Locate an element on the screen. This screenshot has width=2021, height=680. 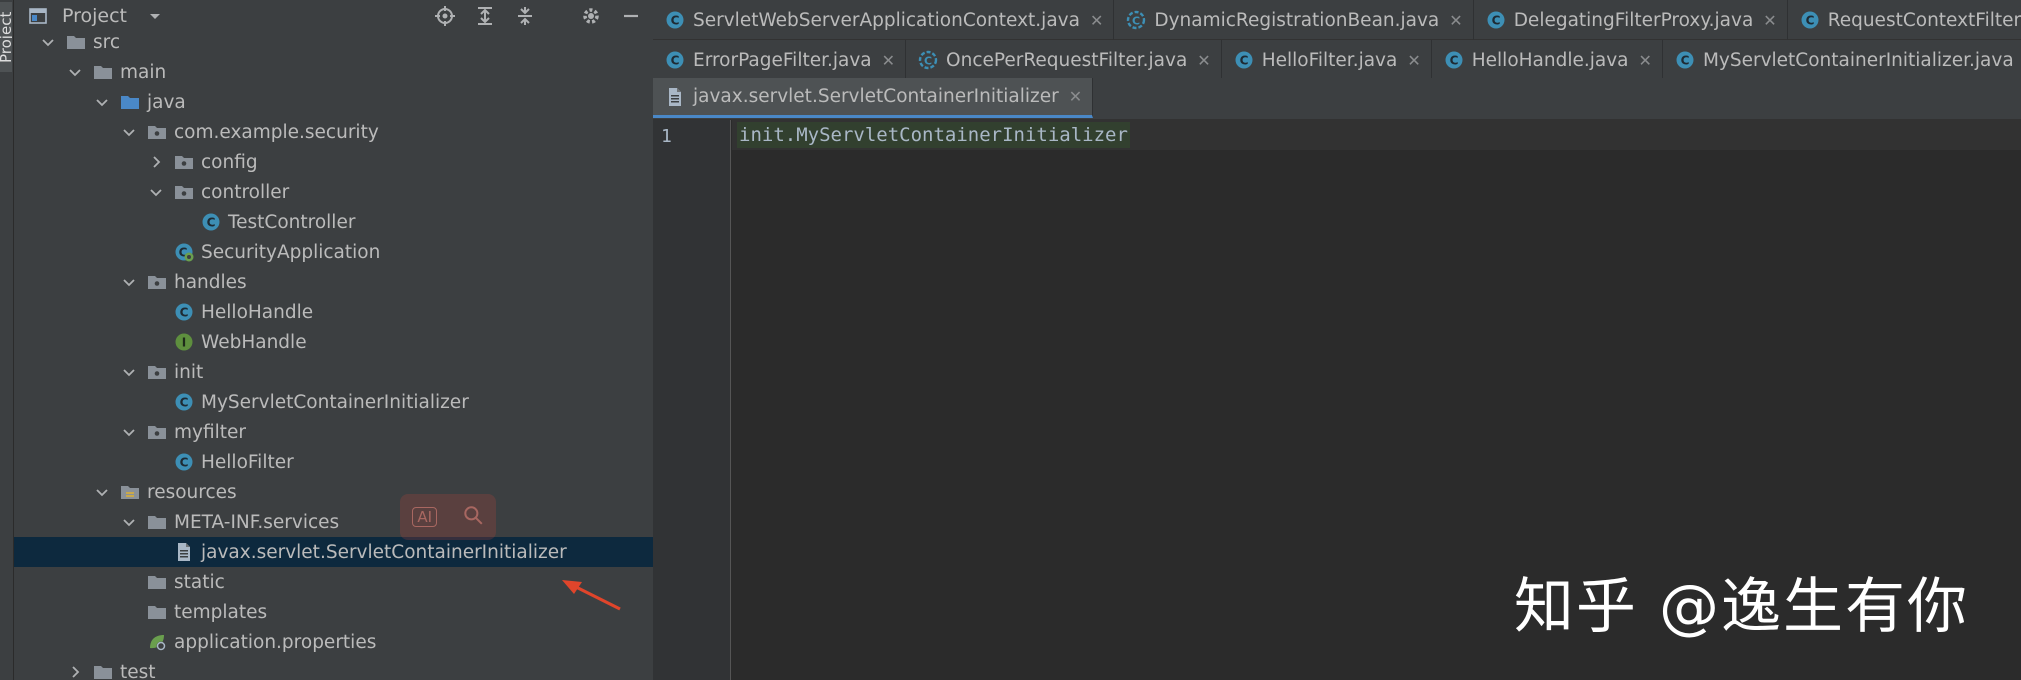
tree-item: handles is located at coordinates (333, 282).